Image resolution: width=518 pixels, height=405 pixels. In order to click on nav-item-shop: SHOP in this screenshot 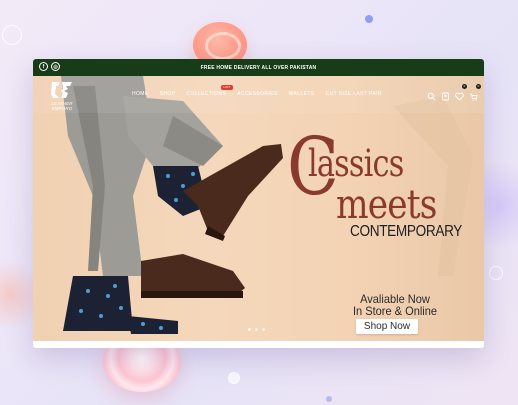, I will do `click(168, 94)`.